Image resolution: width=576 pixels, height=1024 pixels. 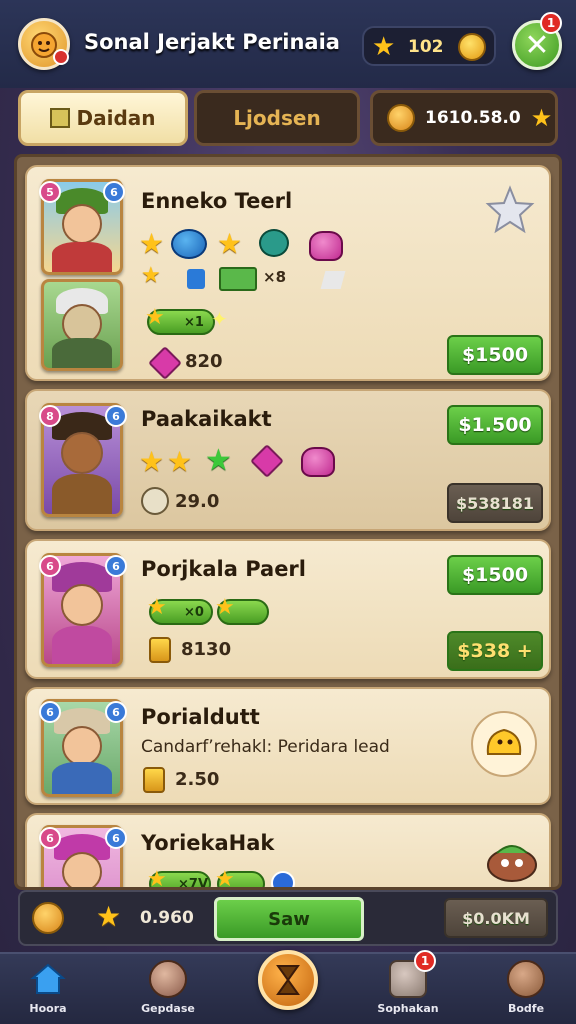 I want to click on shield-icon, so click(x=274, y=243).